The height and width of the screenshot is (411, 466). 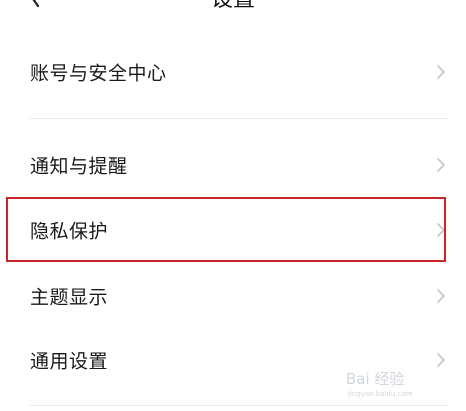 What do you see at coordinates (375, 379) in the screenshot?
I see `watermark-text: Bai 经验` at bounding box center [375, 379].